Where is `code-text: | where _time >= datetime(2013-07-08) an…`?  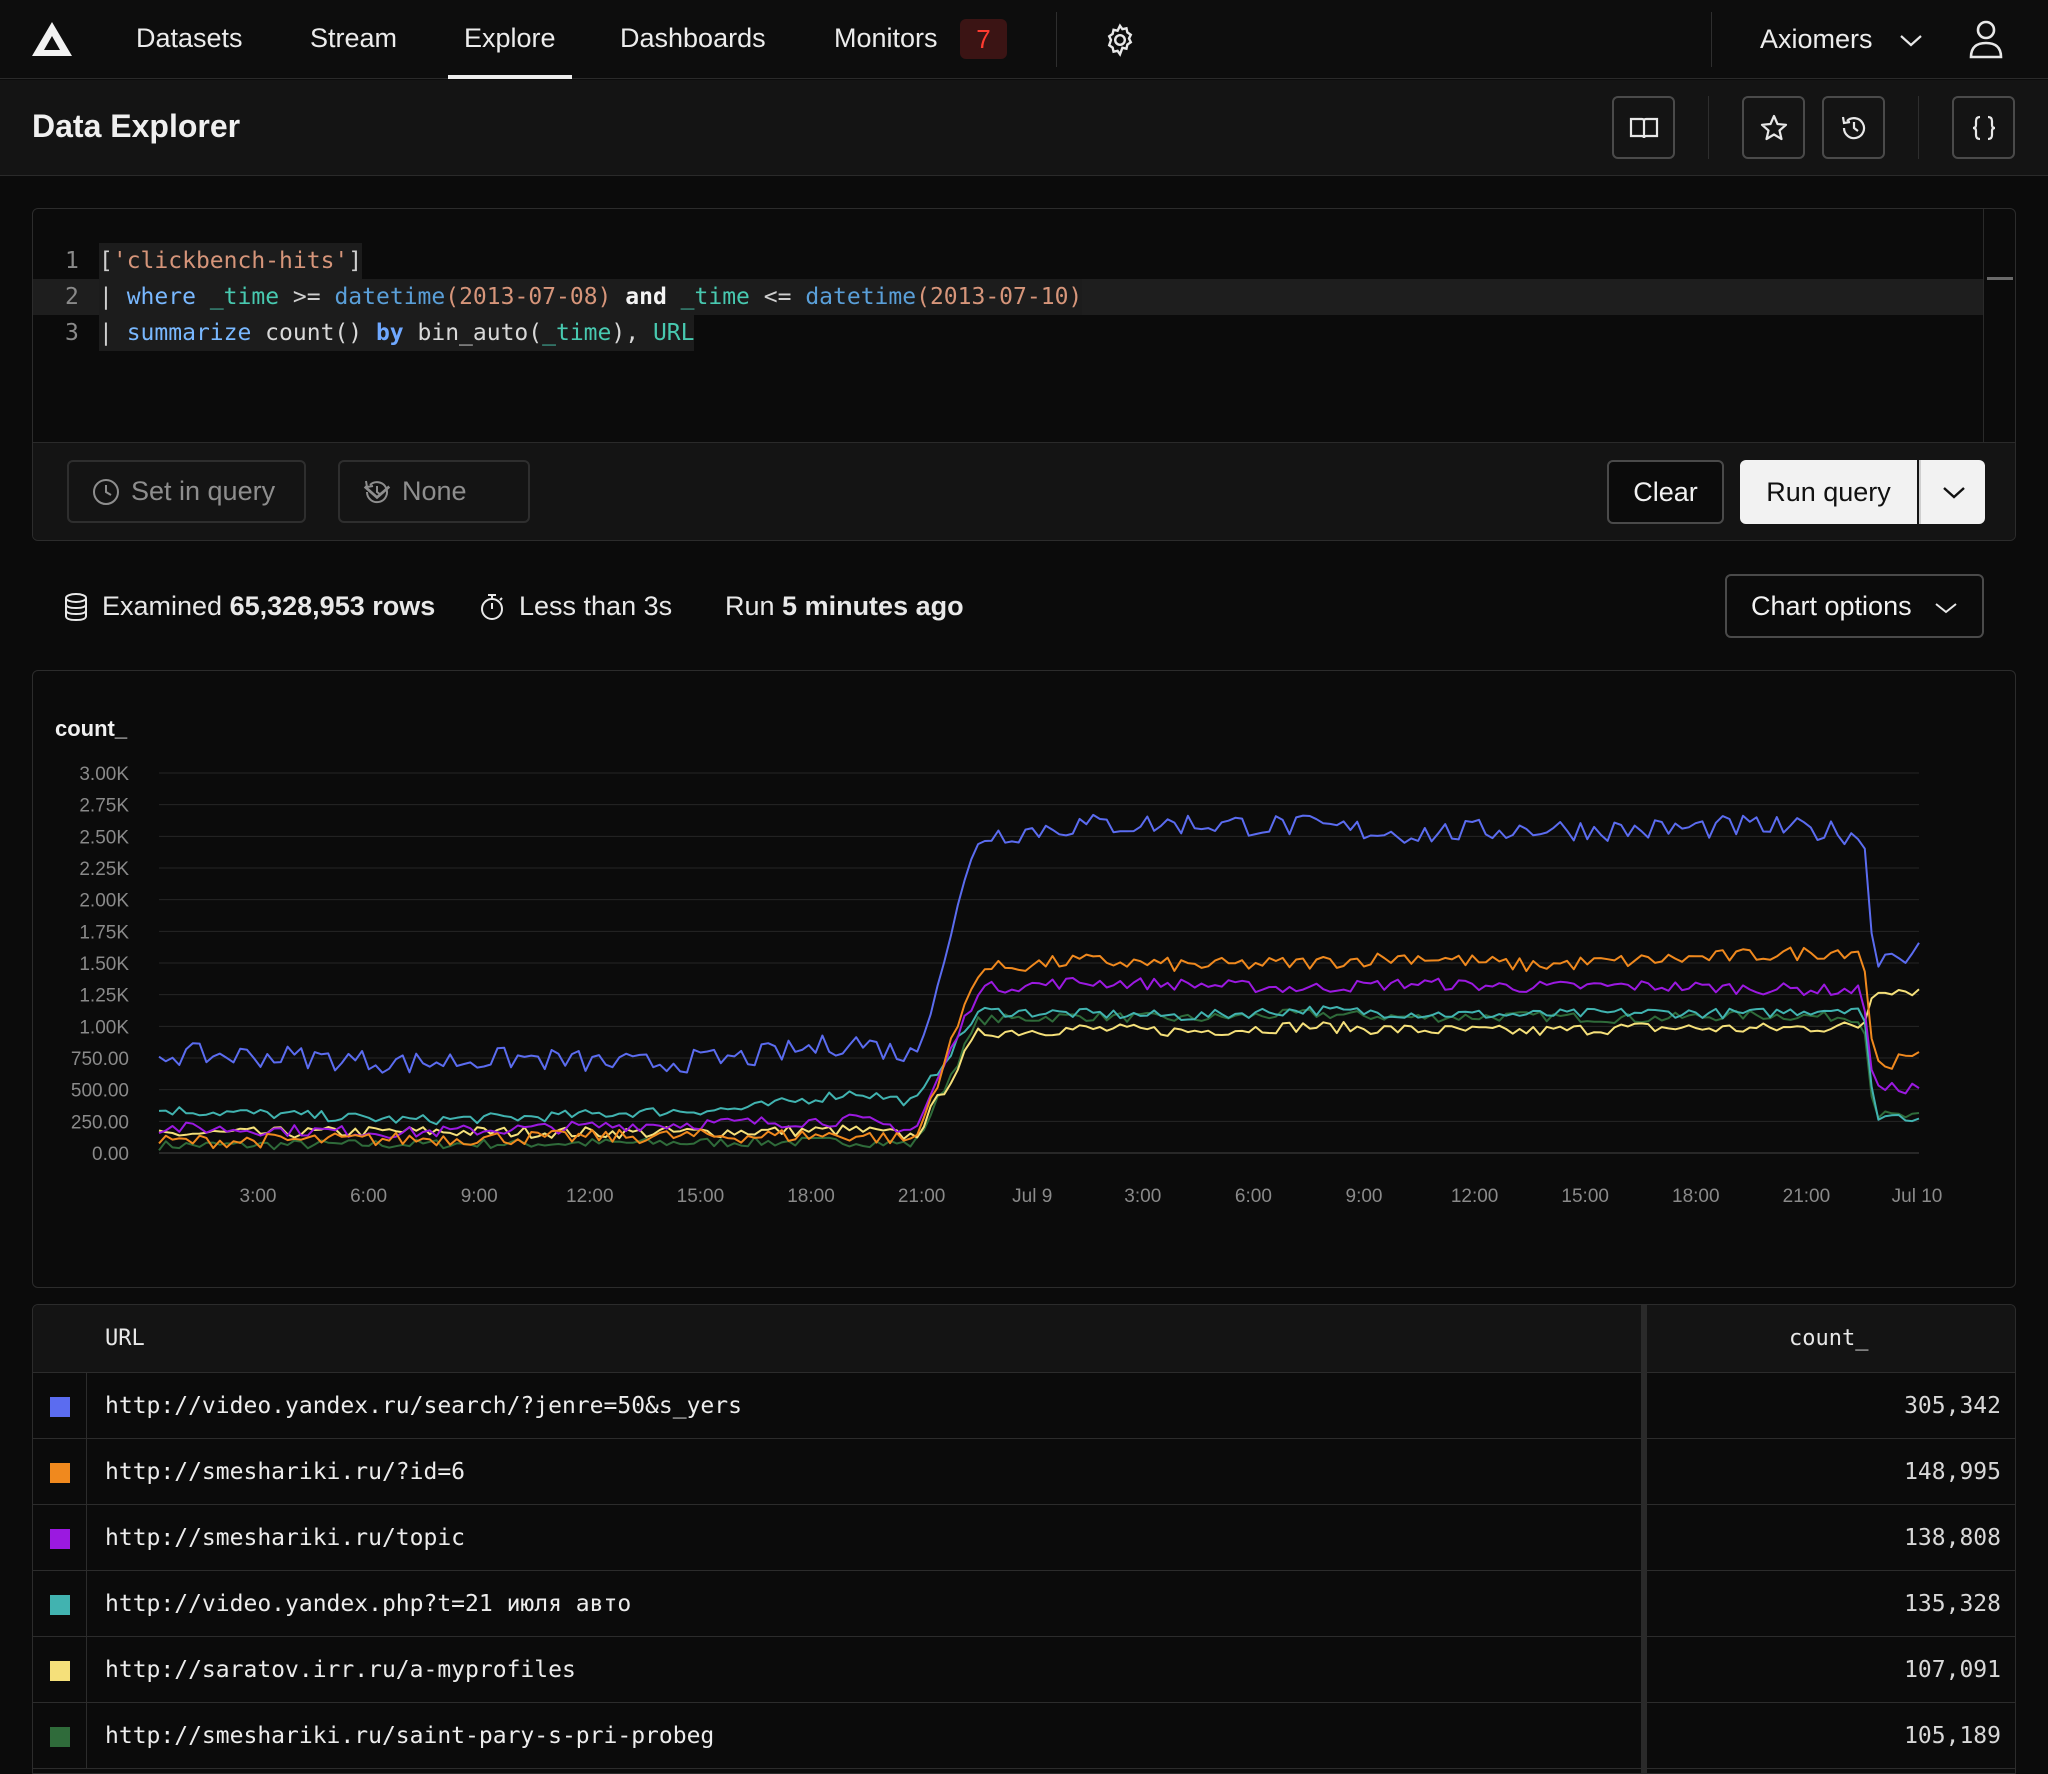
code-text: | where _time >= datetime(2013-07-08) an… is located at coordinates (591, 297).